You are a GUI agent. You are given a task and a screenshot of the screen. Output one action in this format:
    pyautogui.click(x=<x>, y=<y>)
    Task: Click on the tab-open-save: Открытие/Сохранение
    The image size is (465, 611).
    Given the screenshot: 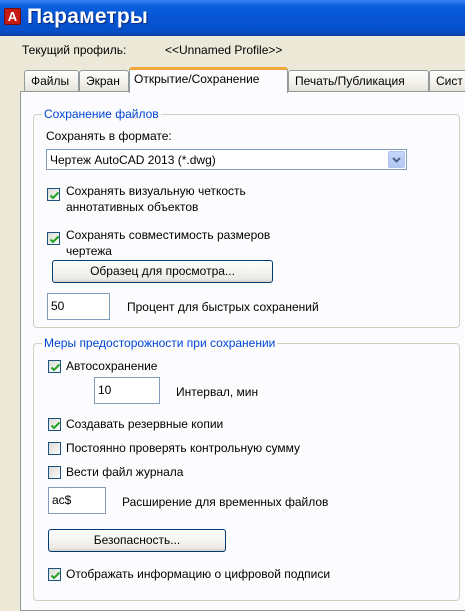 What is the action you would take?
    pyautogui.click(x=208, y=80)
    